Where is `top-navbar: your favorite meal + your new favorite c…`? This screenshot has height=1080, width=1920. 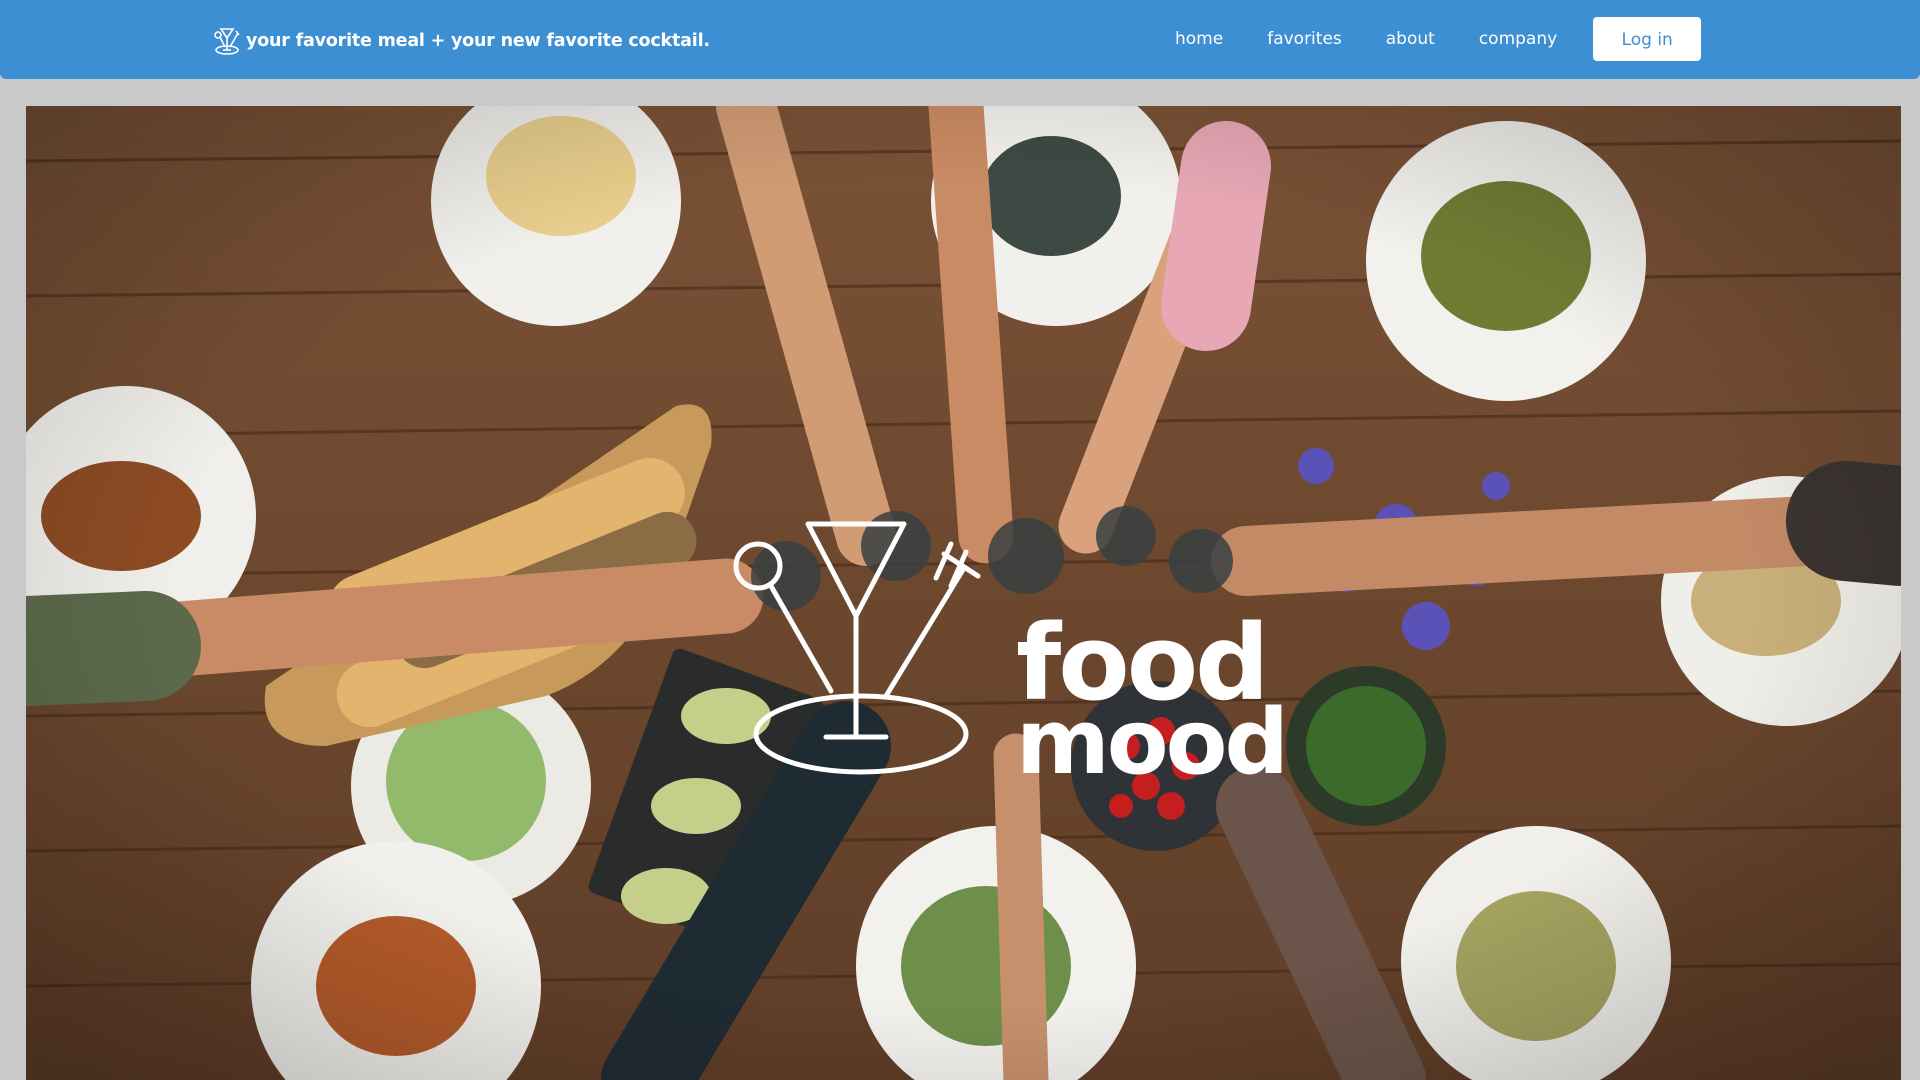 top-navbar: your favorite meal + your new favorite c… is located at coordinates (960, 39).